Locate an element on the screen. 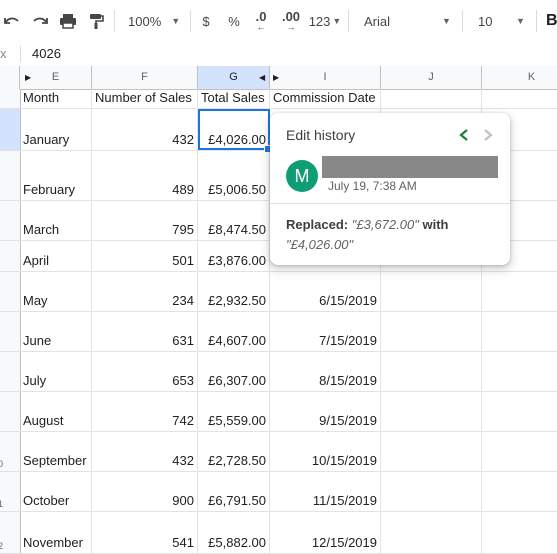 This screenshot has width=557, height=554. sales-cell: 489 is located at coordinates (145, 175).